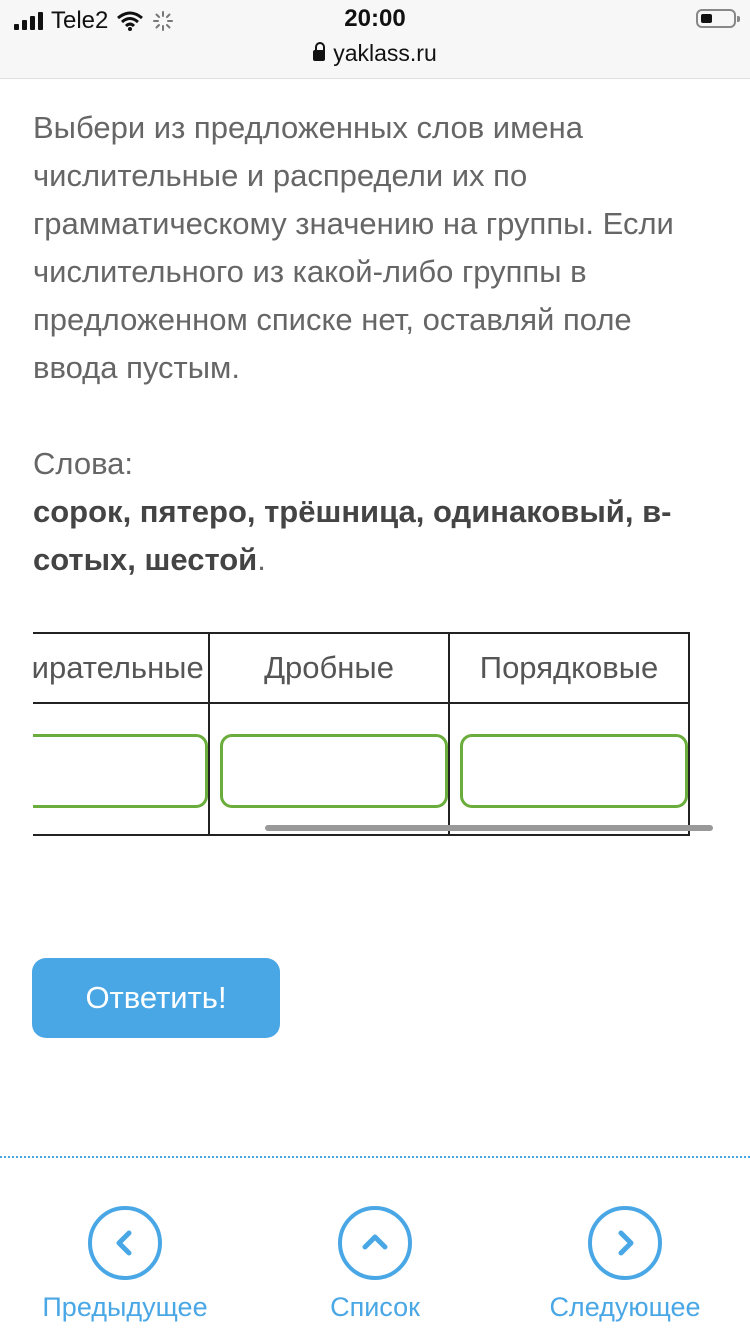 The width and height of the screenshot is (750, 1334). I want to click on horizontal-scrollbar, so click(489, 828).